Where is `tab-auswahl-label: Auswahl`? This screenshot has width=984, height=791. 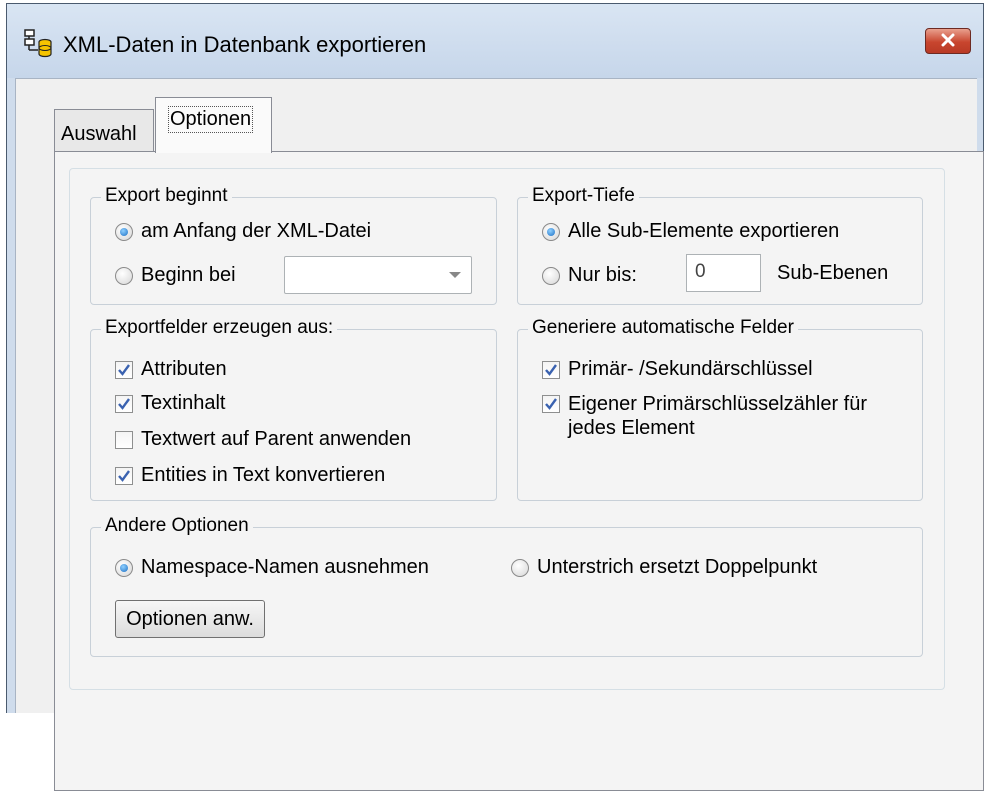 tab-auswahl-label: Auswahl is located at coordinates (99, 134).